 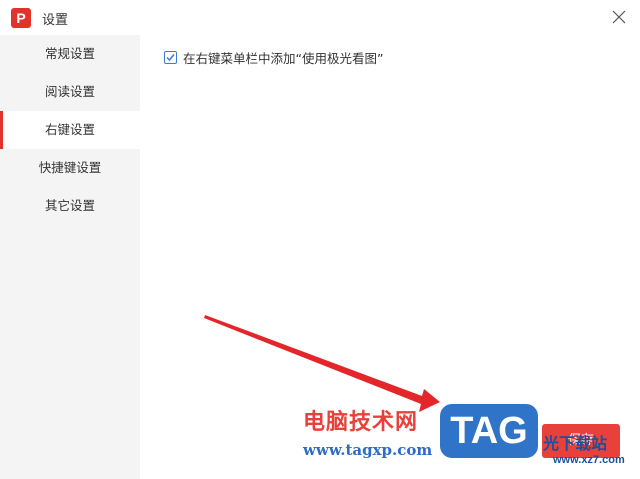 I want to click on context-menu-option: 在右键菜单栏中添加“使用极光看图”, so click(x=273, y=57).